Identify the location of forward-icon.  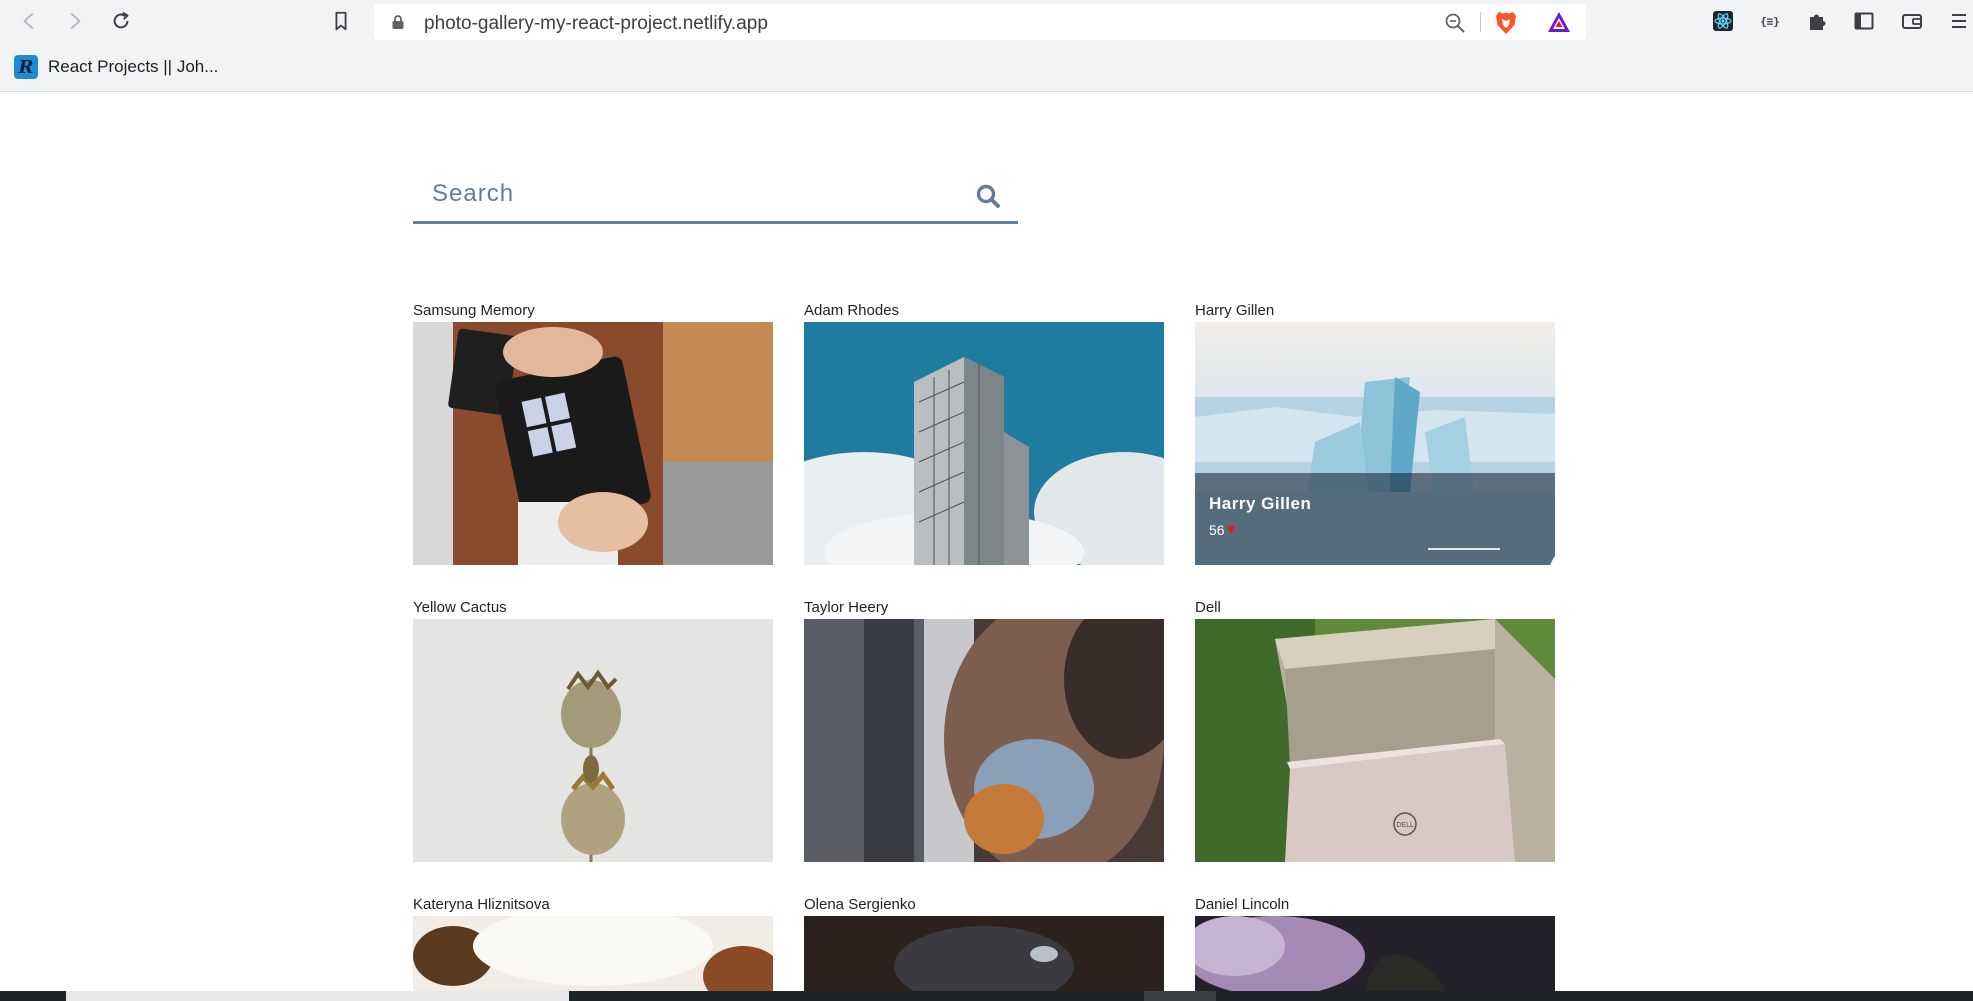
(75, 21).